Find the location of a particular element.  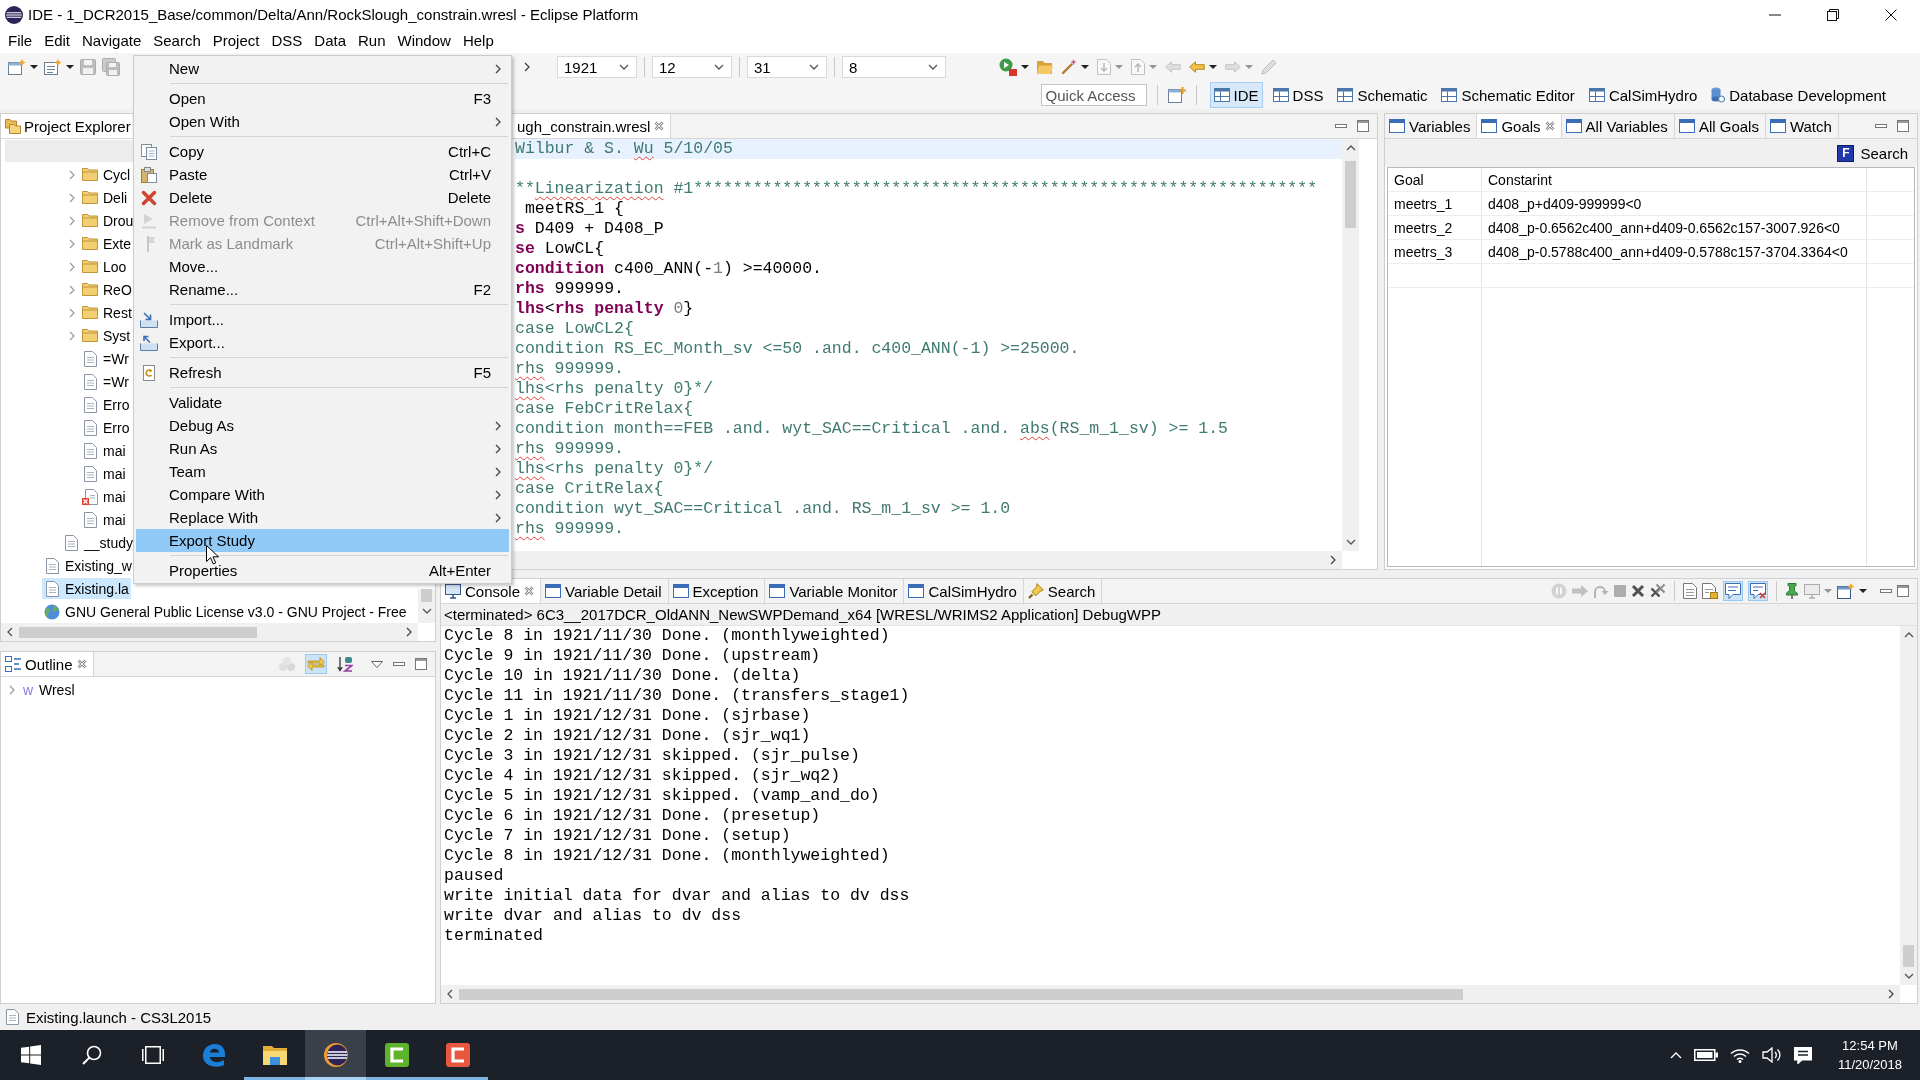

tree-item: Syst is located at coordinates (106, 335).